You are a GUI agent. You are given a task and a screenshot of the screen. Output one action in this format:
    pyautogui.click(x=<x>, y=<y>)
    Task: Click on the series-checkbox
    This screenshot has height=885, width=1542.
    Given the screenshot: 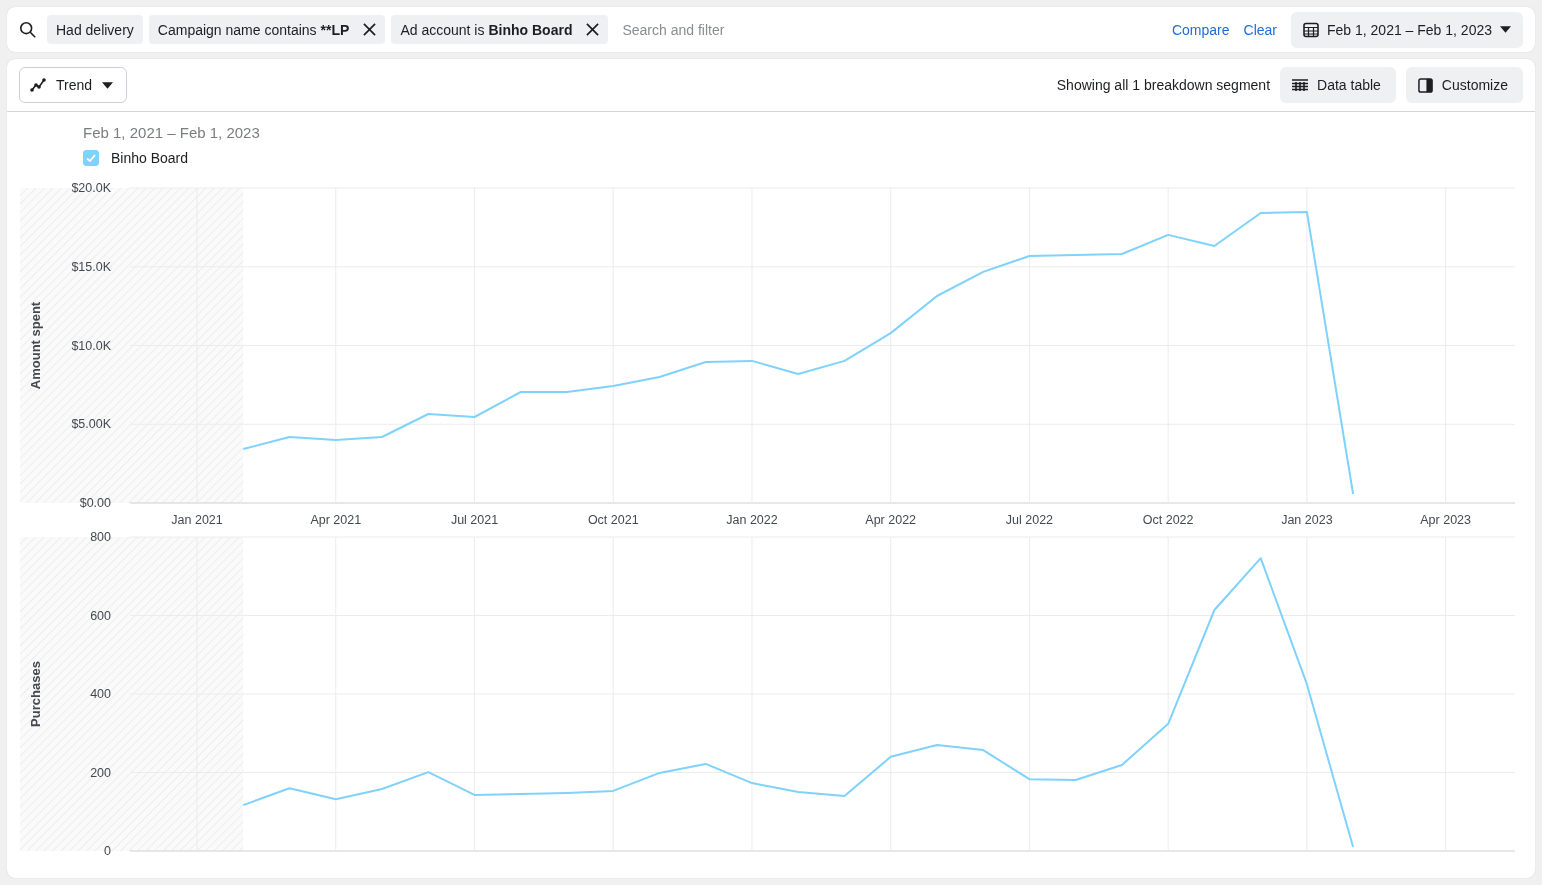 What is the action you would take?
    pyautogui.click(x=91, y=158)
    